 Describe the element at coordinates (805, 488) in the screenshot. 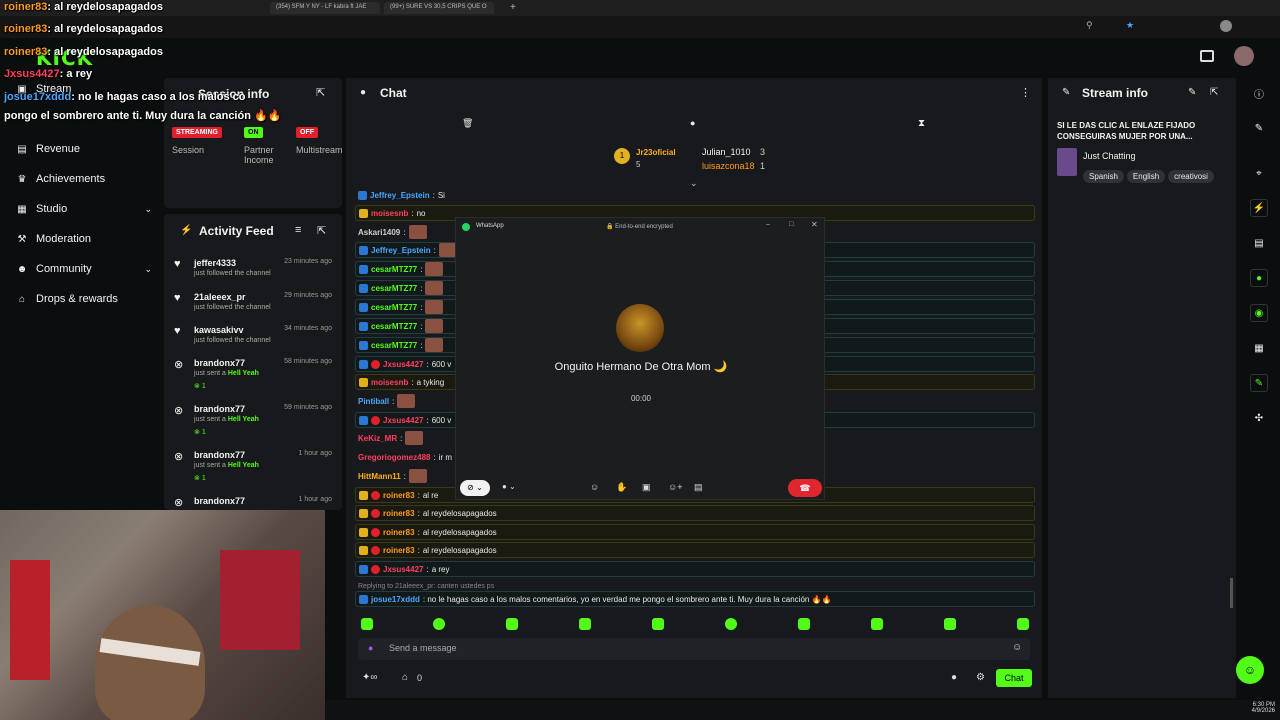

I see `end-call-button: ☎` at that location.